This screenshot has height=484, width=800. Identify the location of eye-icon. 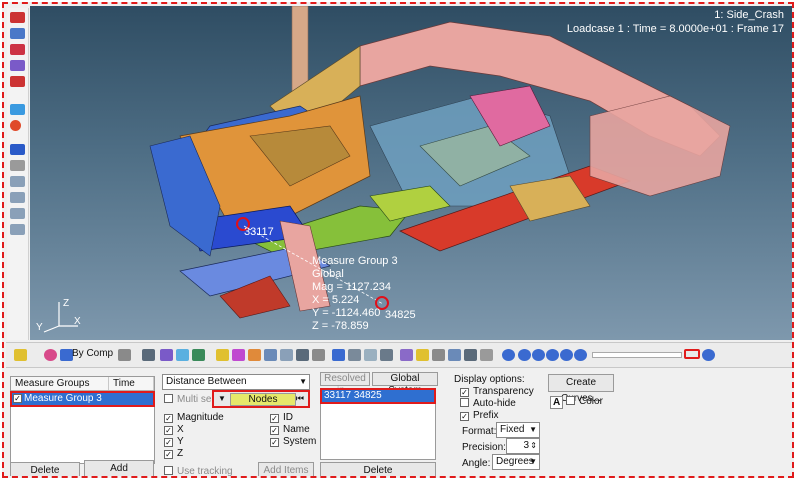
(17, 165).